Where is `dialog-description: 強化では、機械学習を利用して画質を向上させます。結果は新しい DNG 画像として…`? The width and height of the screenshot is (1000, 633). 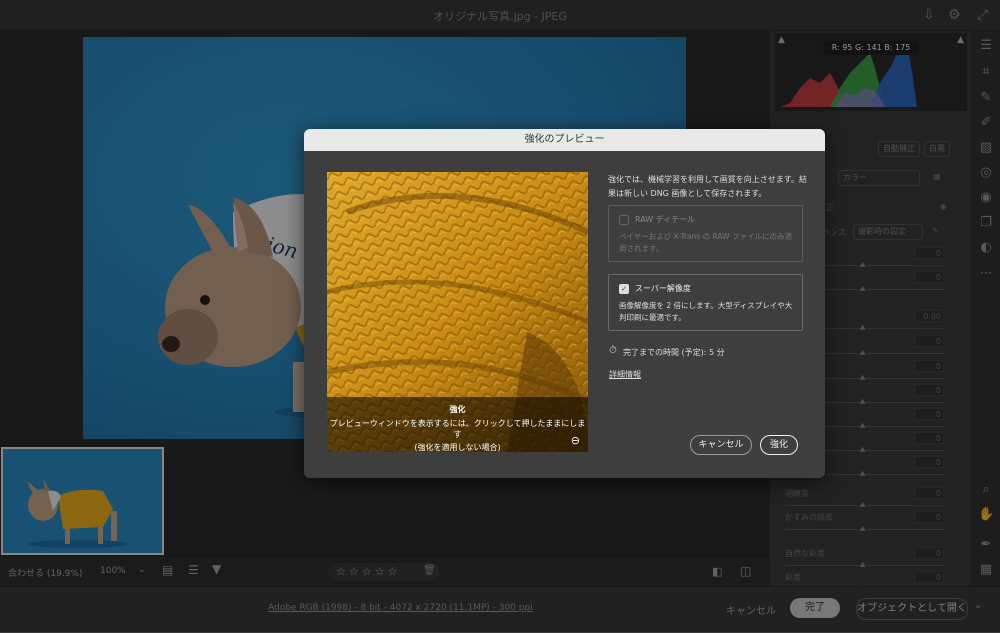 dialog-description: 強化では、機械学習を利用して画質を向上させます。結果は新しい DNG 画像として… is located at coordinates (707, 186).